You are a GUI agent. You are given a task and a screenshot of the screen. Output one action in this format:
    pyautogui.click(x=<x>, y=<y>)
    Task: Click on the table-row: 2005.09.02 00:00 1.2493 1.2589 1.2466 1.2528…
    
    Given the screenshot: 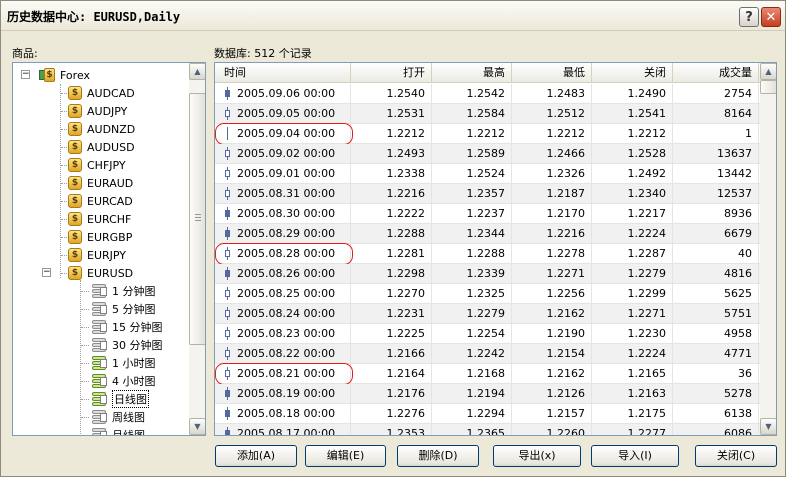 What is the action you would take?
    pyautogui.click(x=487, y=154)
    